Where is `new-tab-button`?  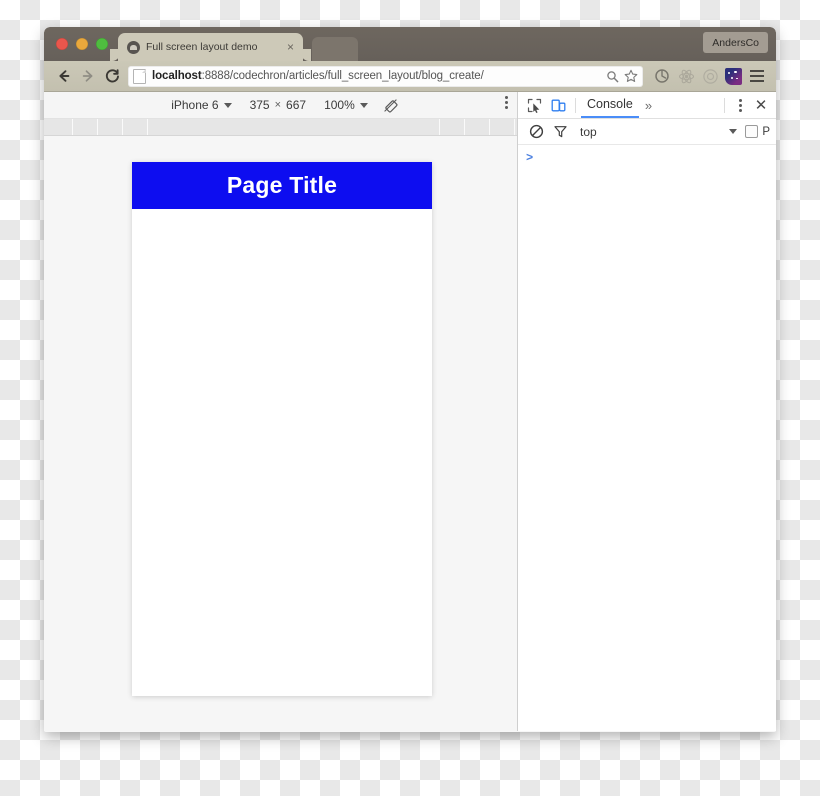 new-tab-button is located at coordinates (335, 49).